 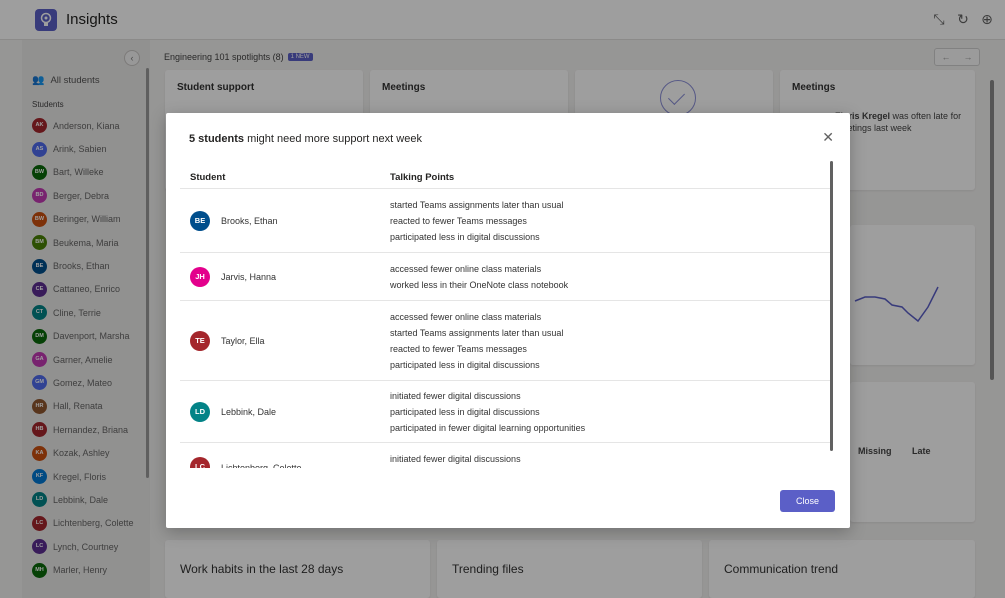 I want to click on student-name: Lichtenberg, Colette, so click(x=261, y=465).